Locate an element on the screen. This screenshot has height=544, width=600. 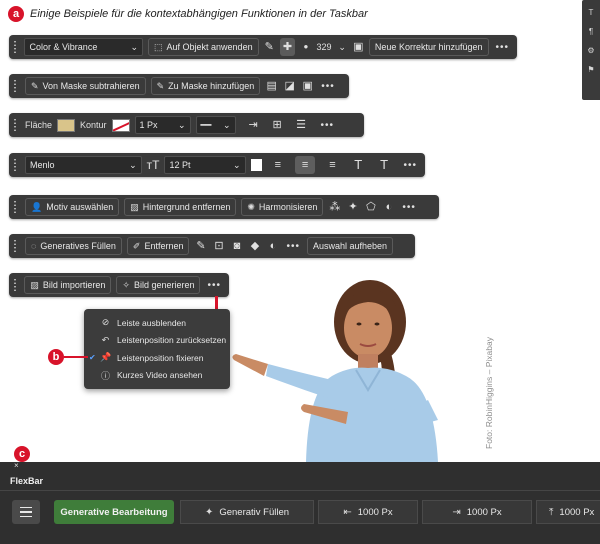
new-correction-label: Neue Korrektur hinzufügen is located at coordinates (428, 47).